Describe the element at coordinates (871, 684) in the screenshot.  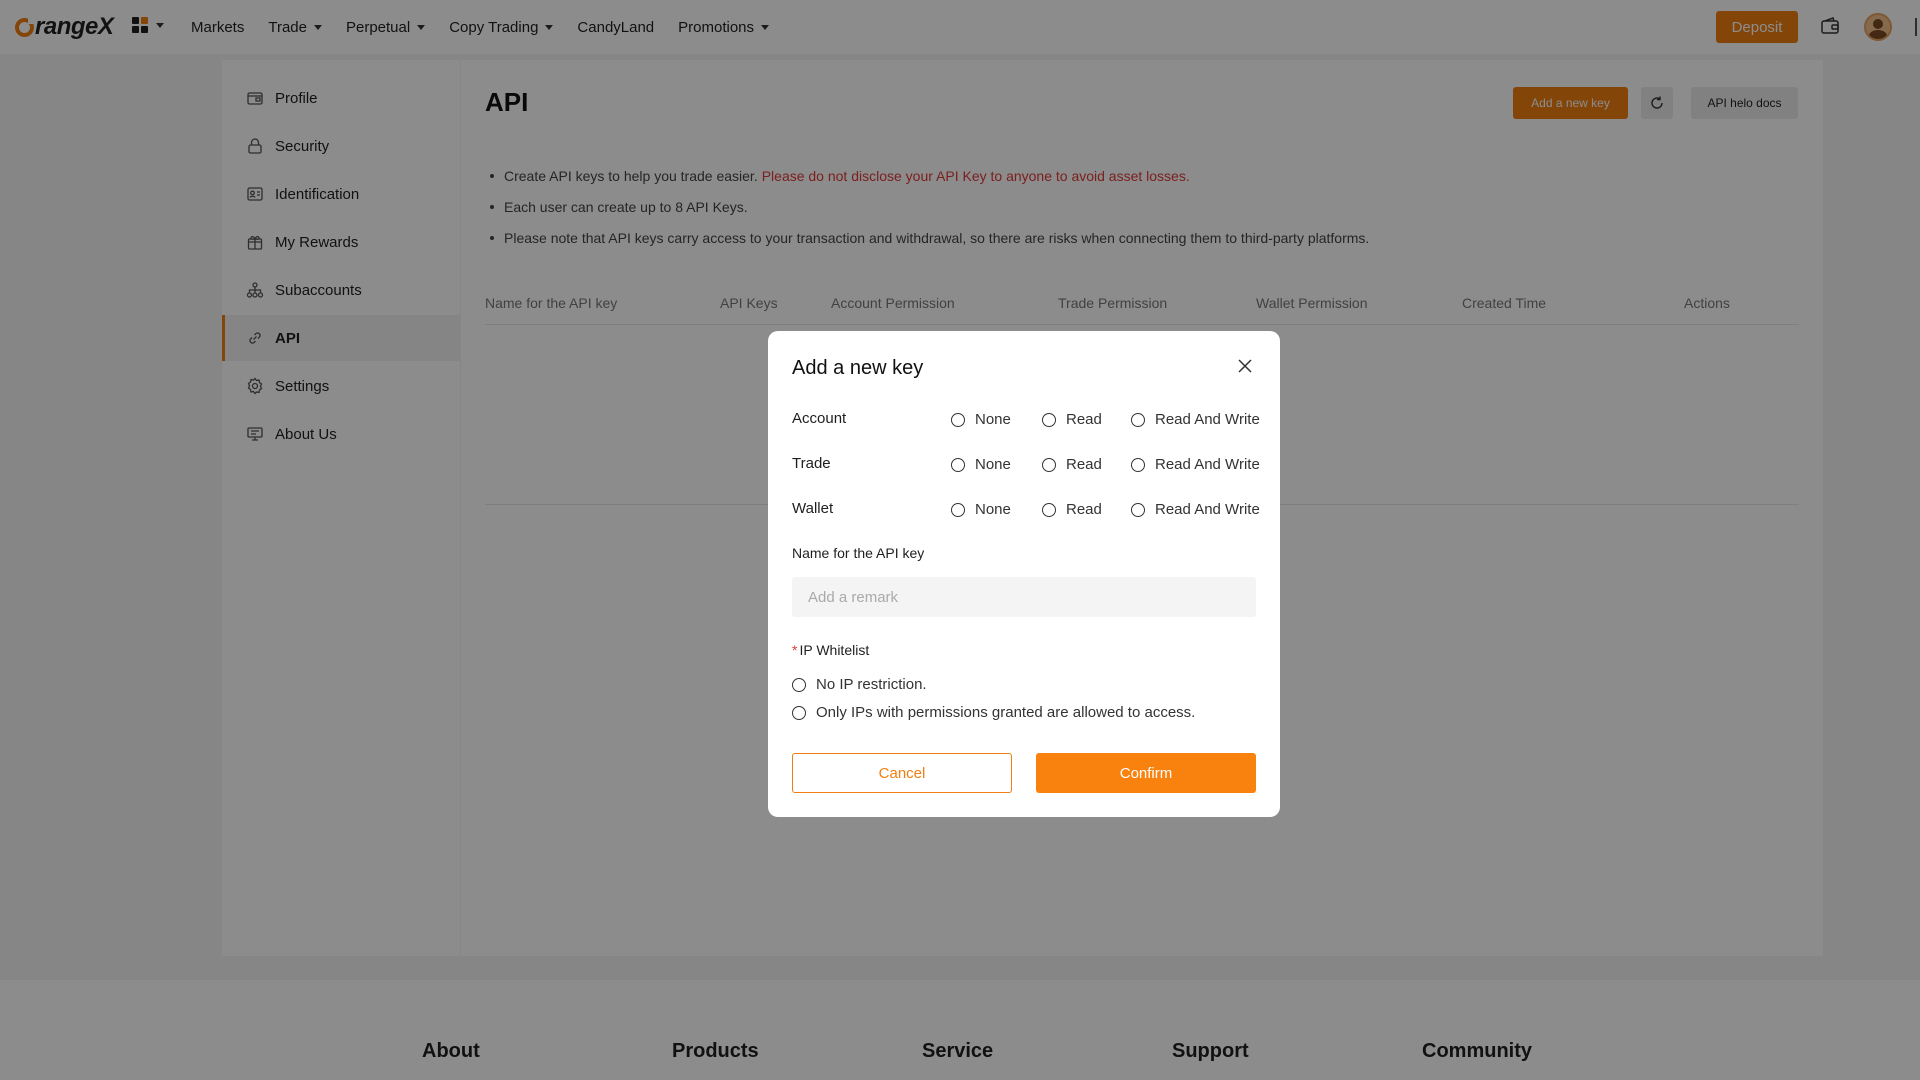
I see `radio-label: No IP restriction.` at that location.